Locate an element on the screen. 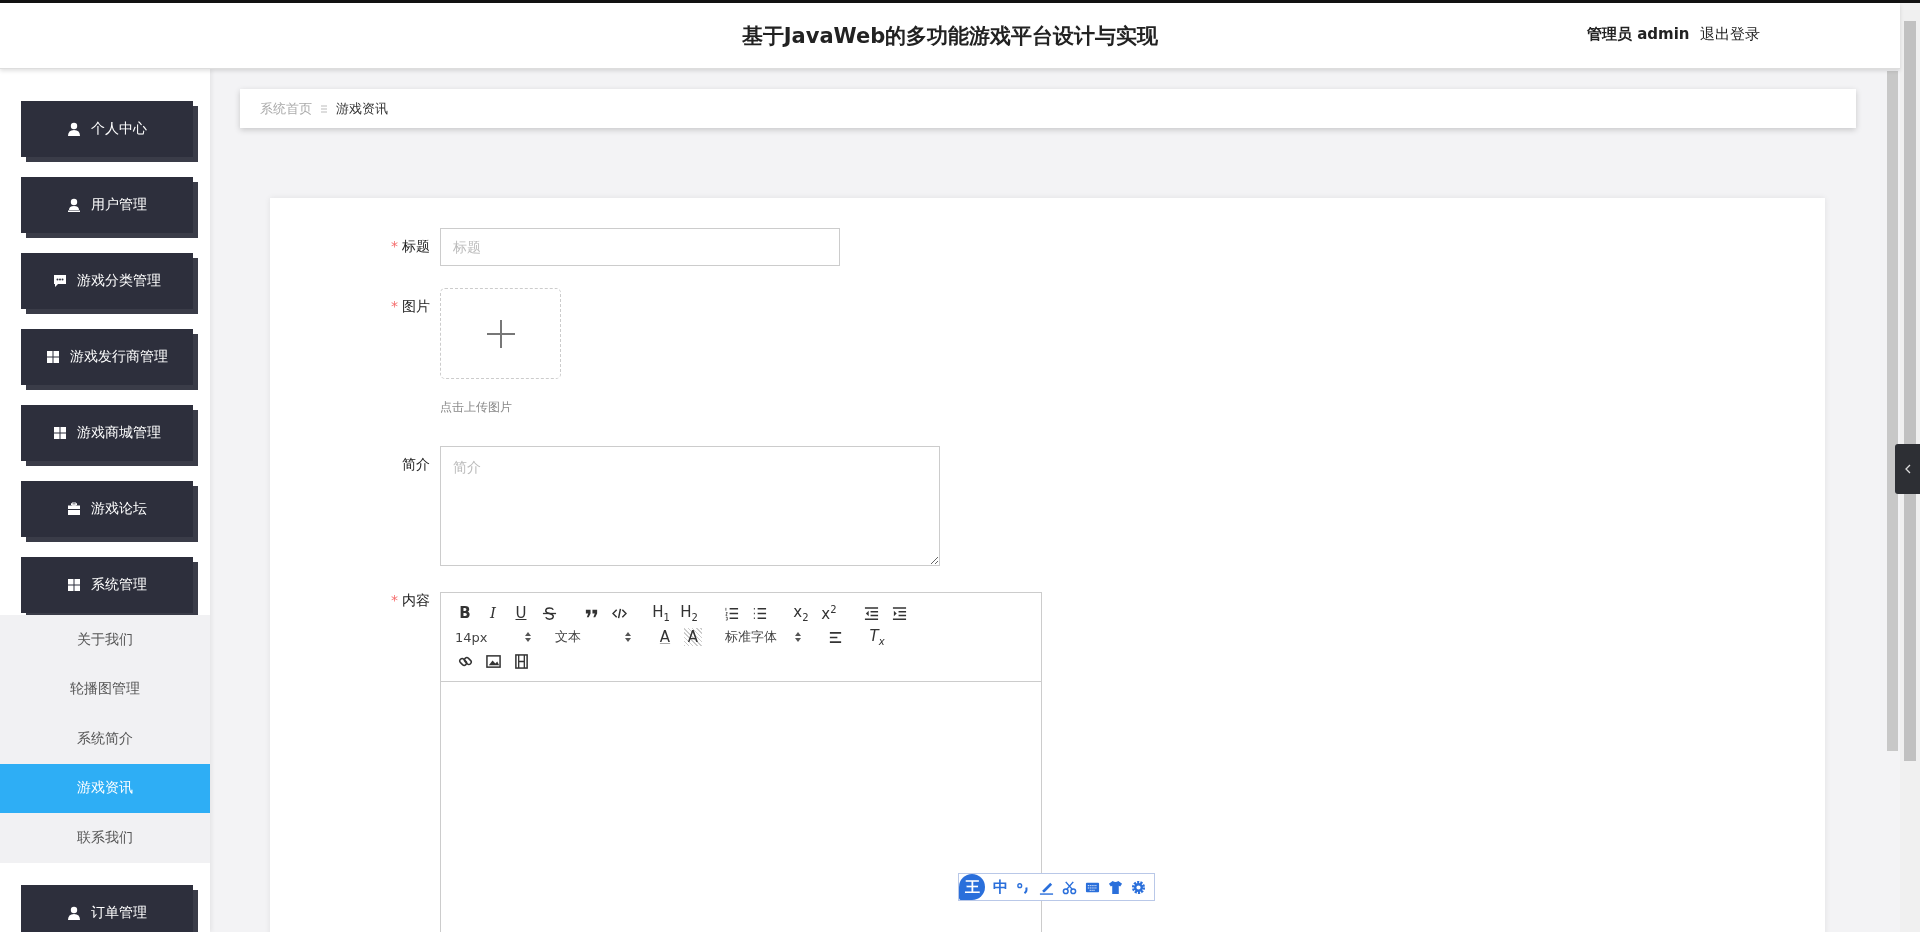 Image resolution: width=1920 pixels, height=932 pixels. toolbar-button: x$^{2}$ is located at coordinates (829, 613).